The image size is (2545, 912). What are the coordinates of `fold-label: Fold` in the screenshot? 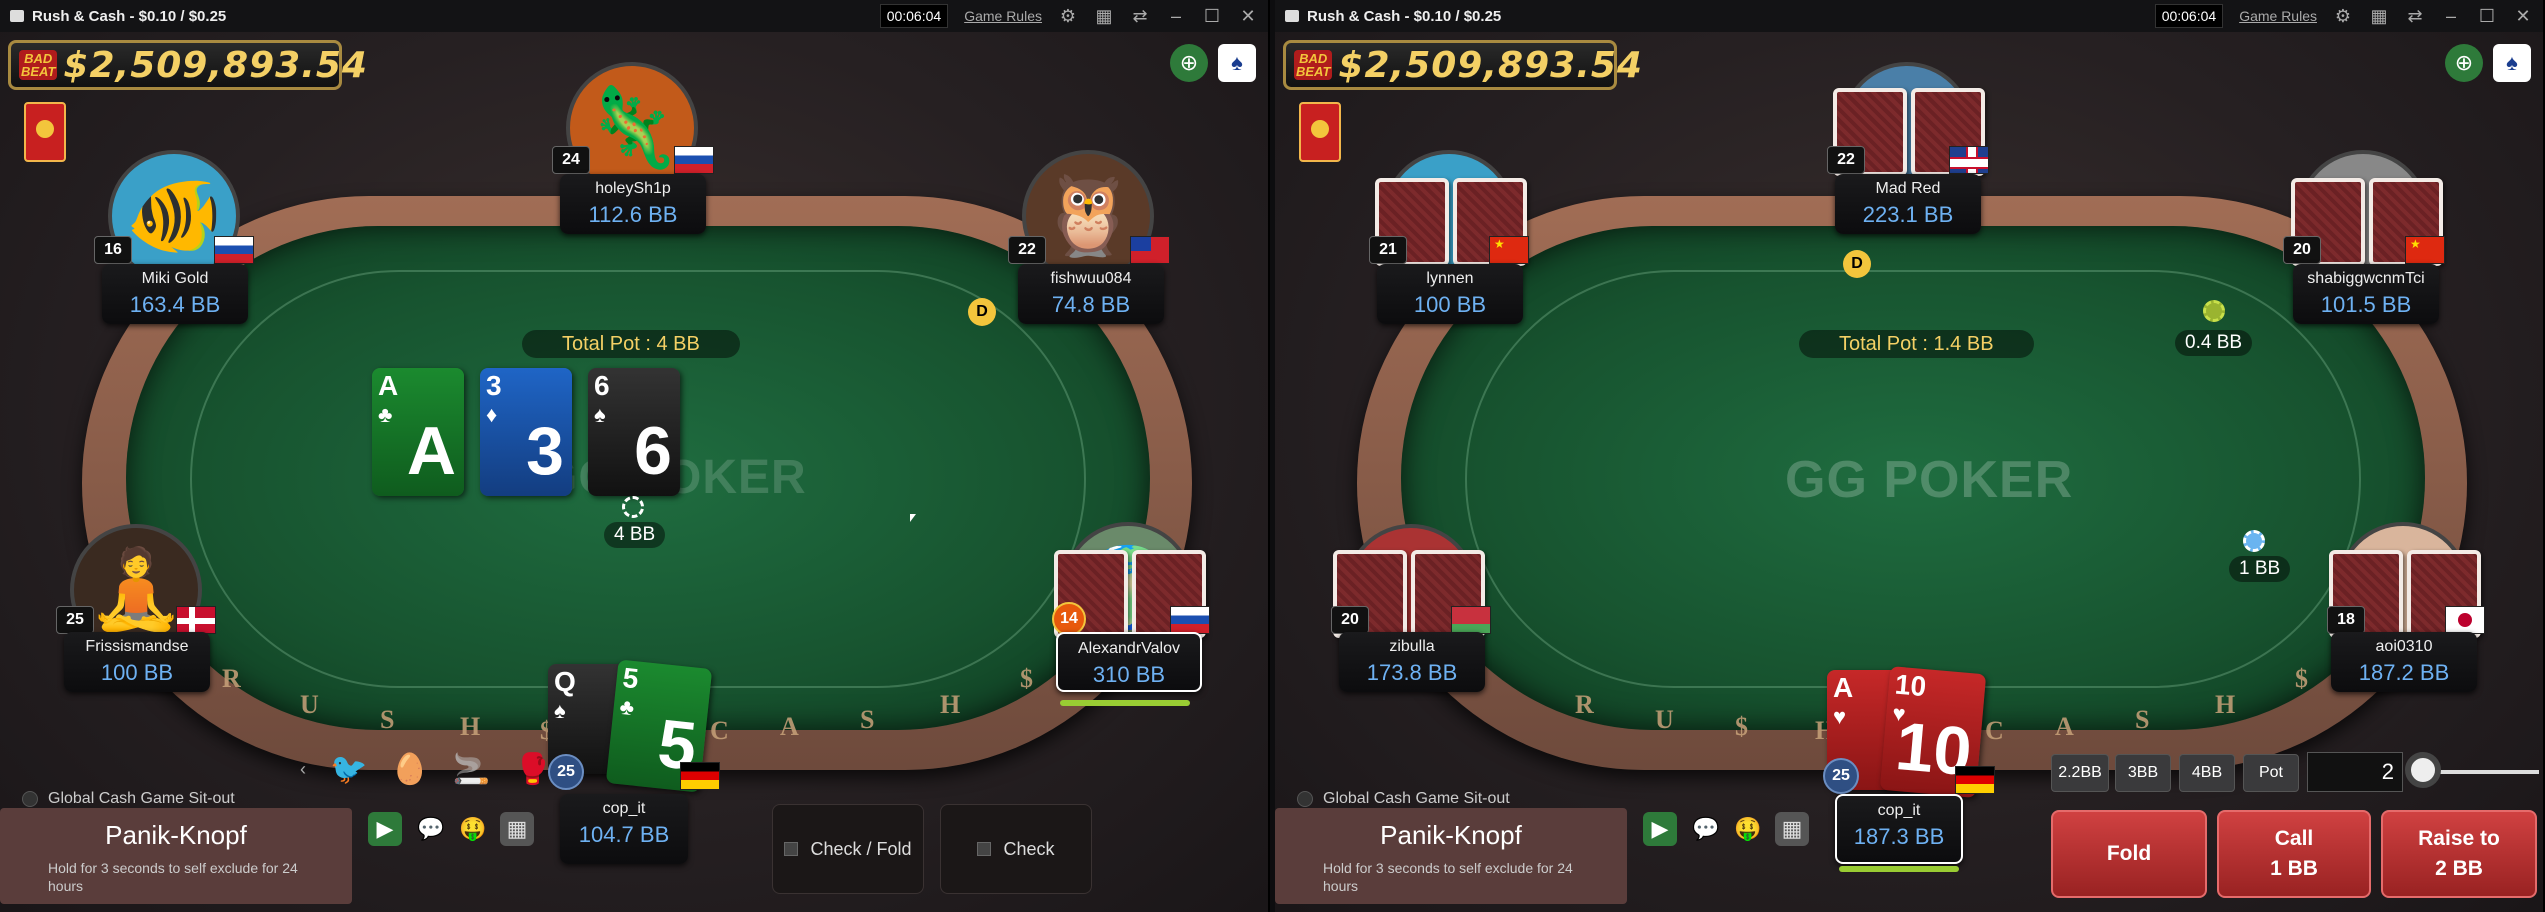 It's located at (2129, 853).